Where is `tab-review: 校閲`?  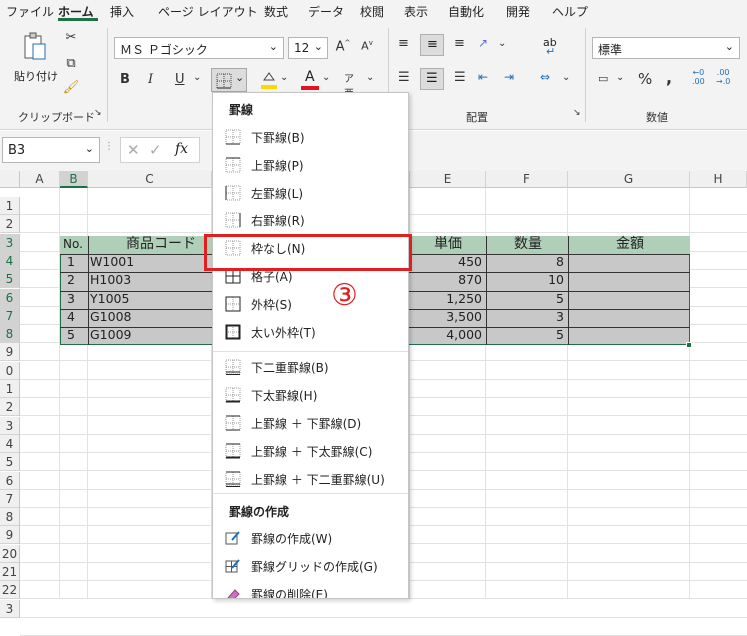
tab-review: 校閲 is located at coordinates (372, 11).